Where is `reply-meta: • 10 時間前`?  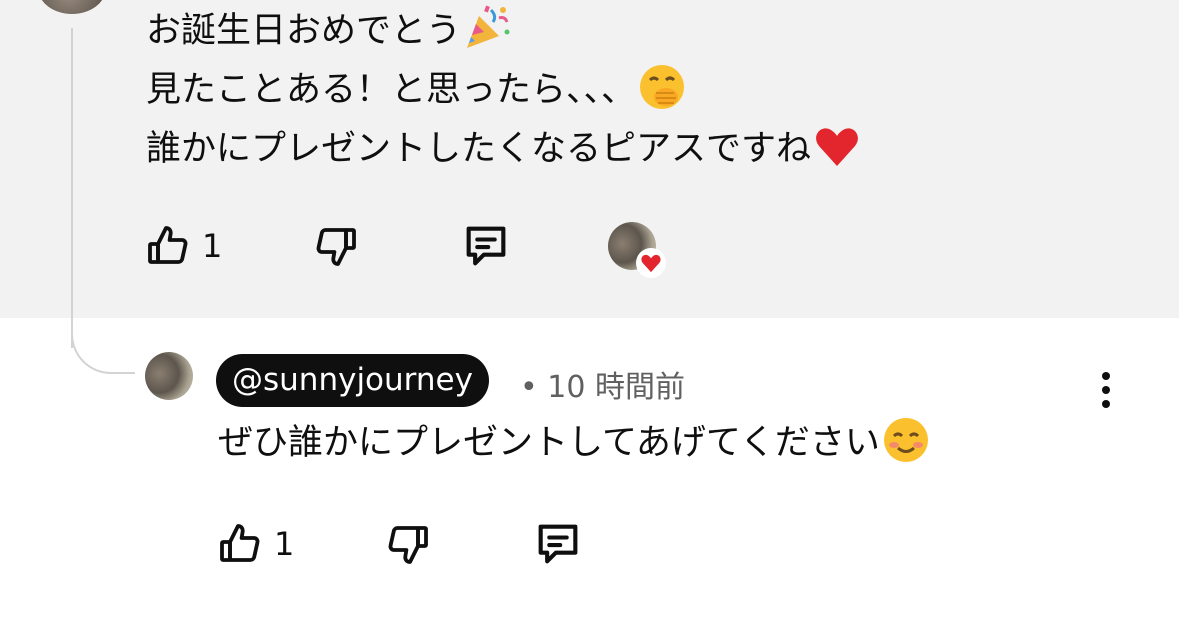
reply-meta: • 10 時間前 is located at coordinates (602, 384).